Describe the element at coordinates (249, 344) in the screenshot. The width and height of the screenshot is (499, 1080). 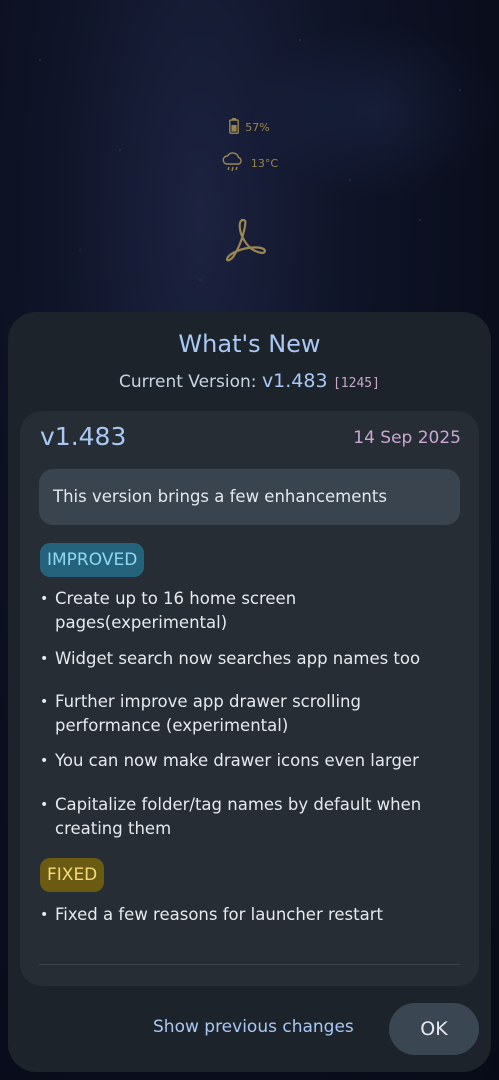
I see `dialog-title: What's New` at that location.